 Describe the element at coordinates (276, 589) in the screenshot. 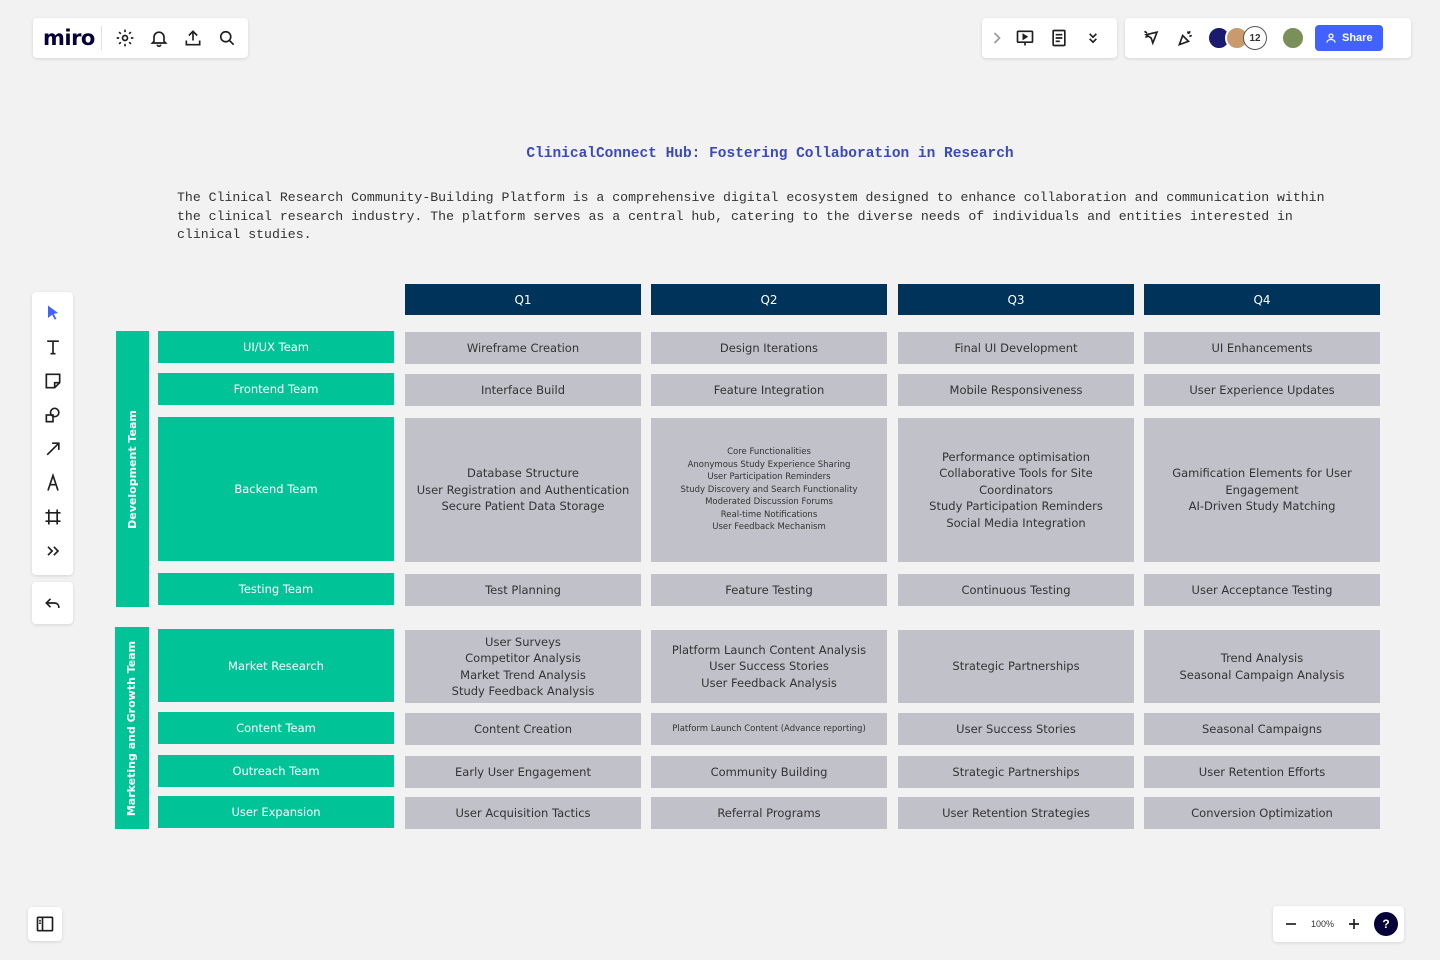

I see `team-label: Testing Team` at that location.